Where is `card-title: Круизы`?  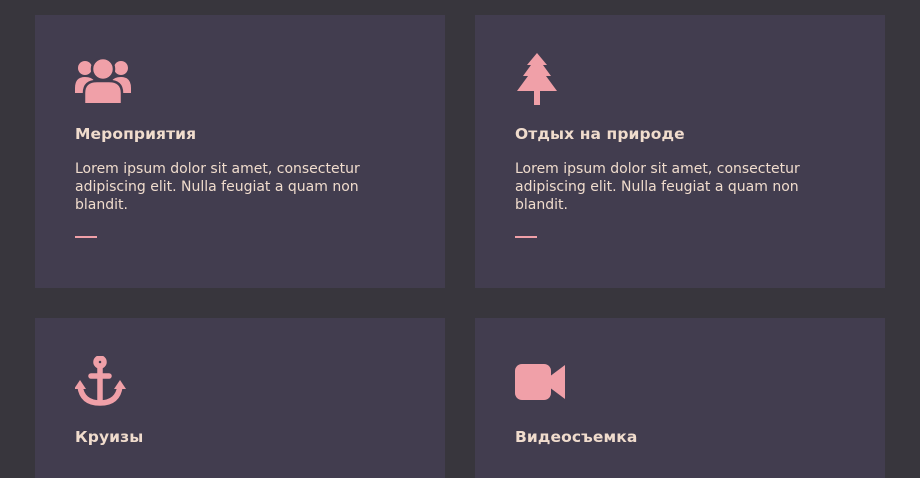
card-title: Круизы is located at coordinates (109, 437).